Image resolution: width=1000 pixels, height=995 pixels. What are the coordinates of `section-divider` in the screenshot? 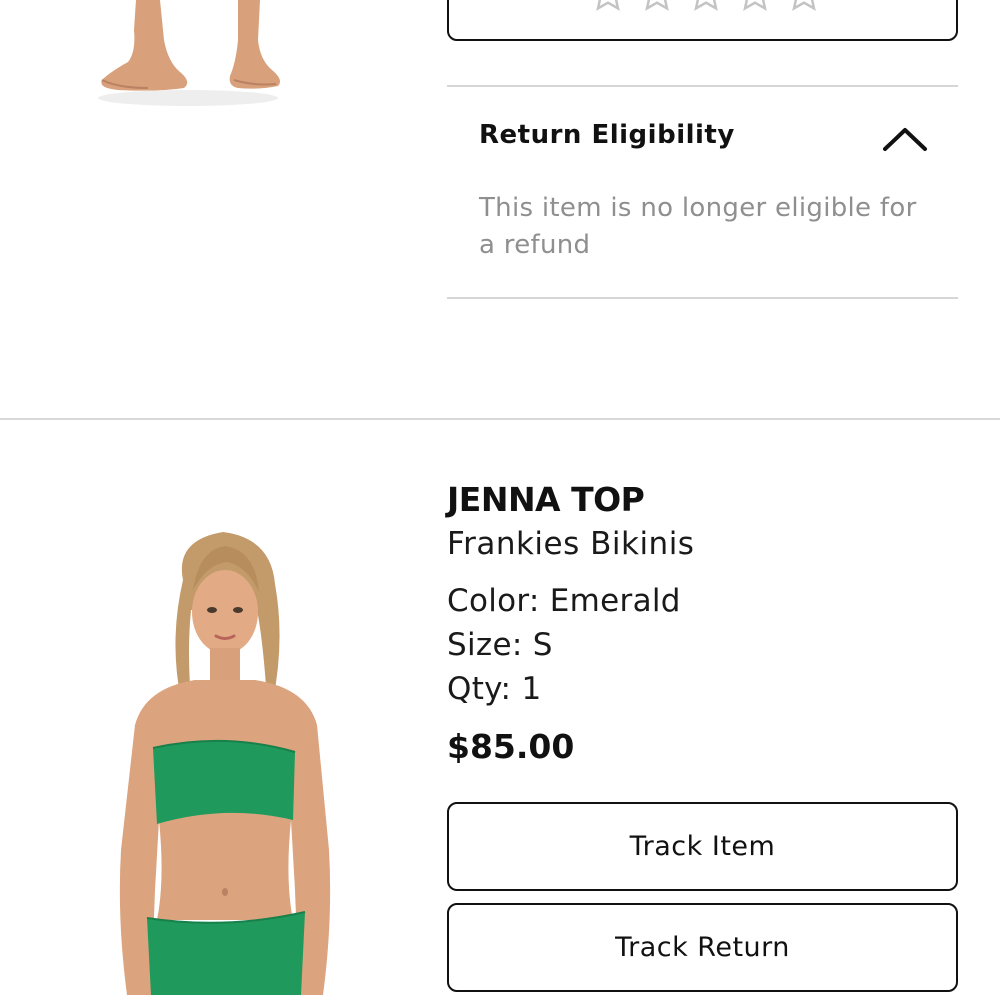 It's located at (500, 419).